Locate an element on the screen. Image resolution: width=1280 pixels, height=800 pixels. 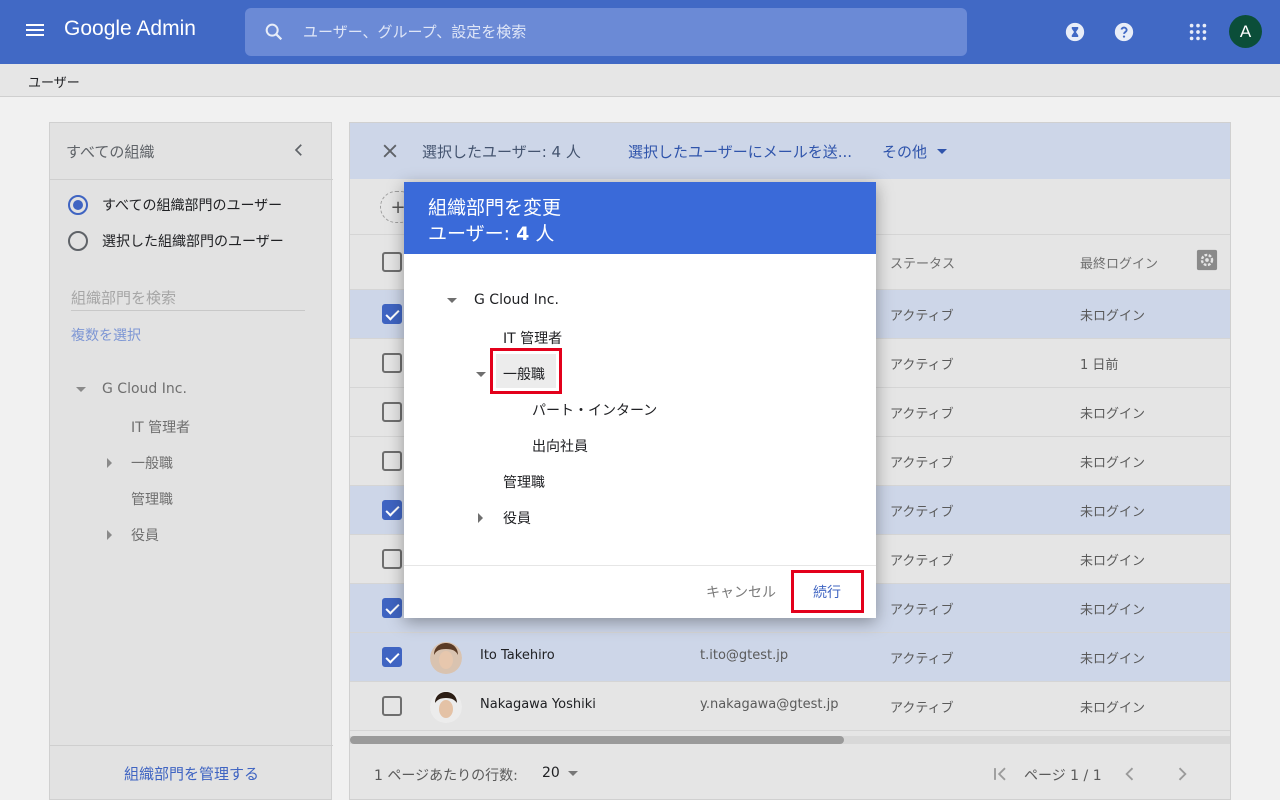
tree-label: 出向社員 is located at coordinates (560, 447).